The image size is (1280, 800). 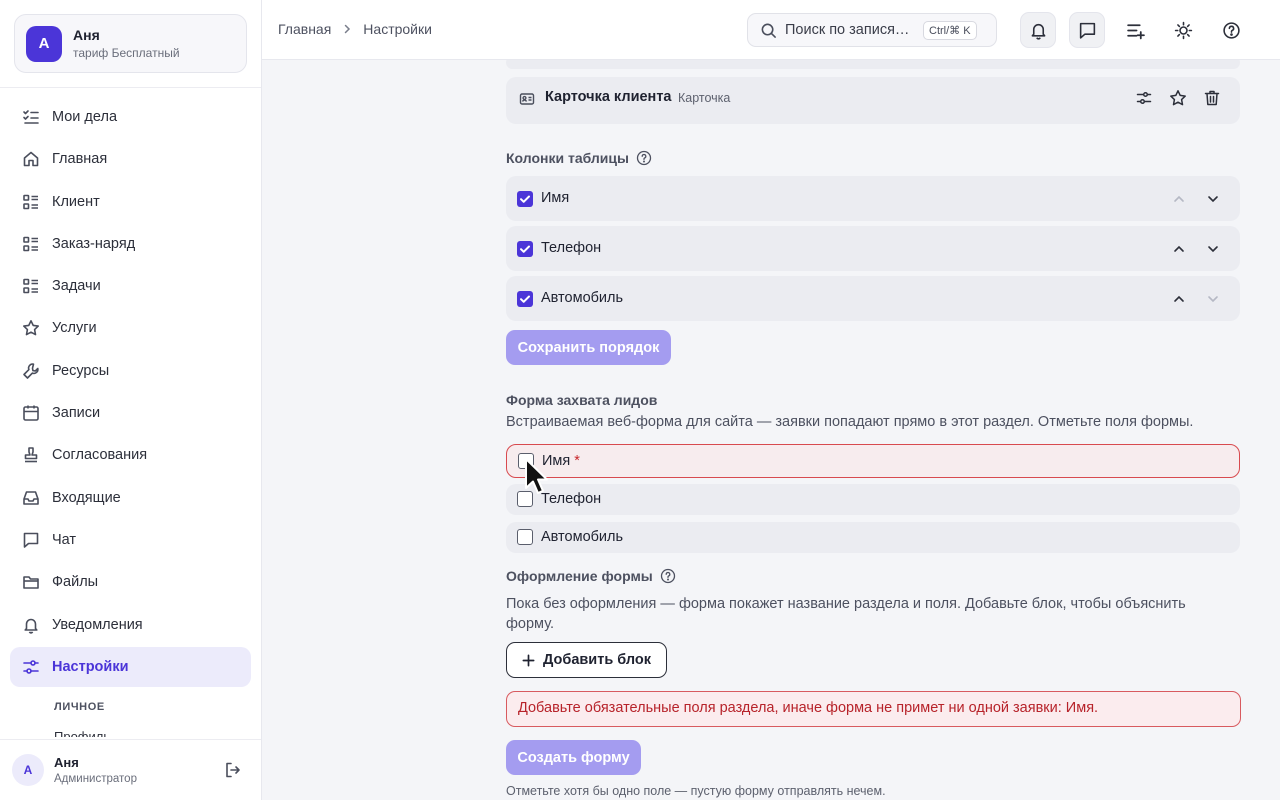 What do you see at coordinates (31, 667) in the screenshot?
I see `sliders-icon` at bounding box center [31, 667].